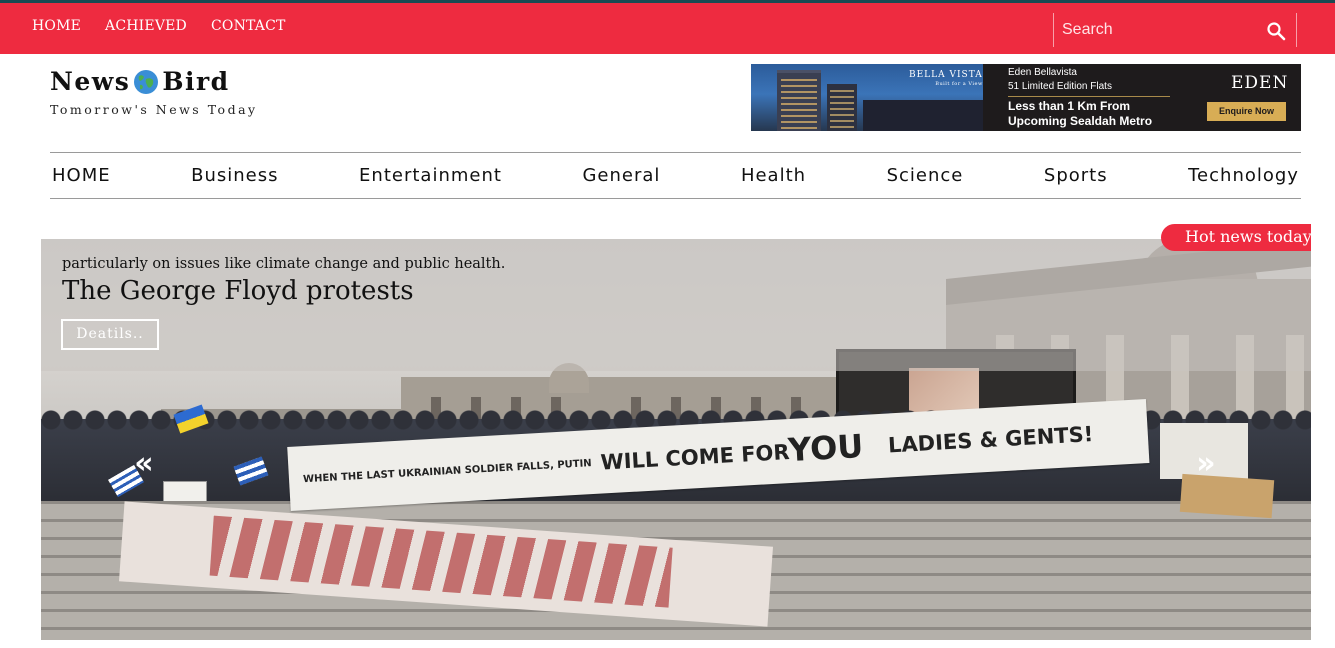 This screenshot has width=1335, height=648. What do you see at coordinates (1243, 175) in the screenshot?
I see `nav-technology: Technology` at bounding box center [1243, 175].